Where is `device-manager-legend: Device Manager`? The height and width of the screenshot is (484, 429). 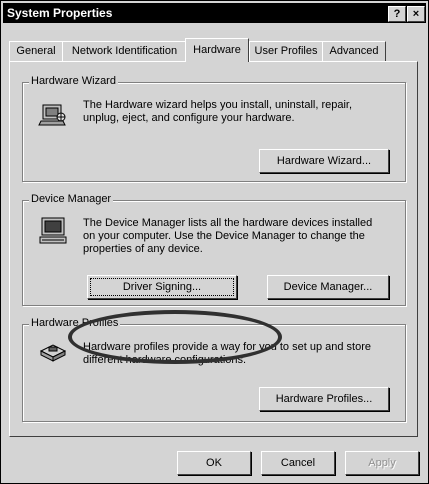
device-manager-legend: Device Manager is located at coordinates (71, 199).